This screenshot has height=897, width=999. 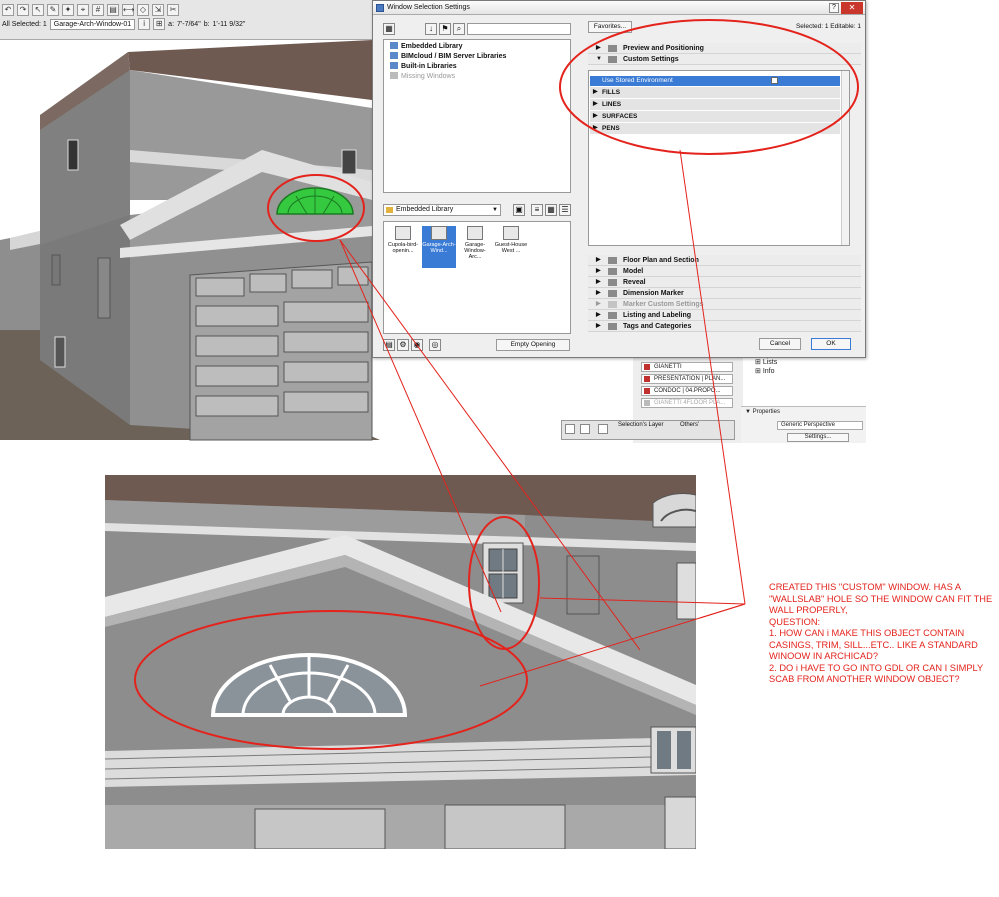 What do you see at coordinates (394, 55) in the screenshot?
I see `cloud-icon` at bounding box center [394, 55].